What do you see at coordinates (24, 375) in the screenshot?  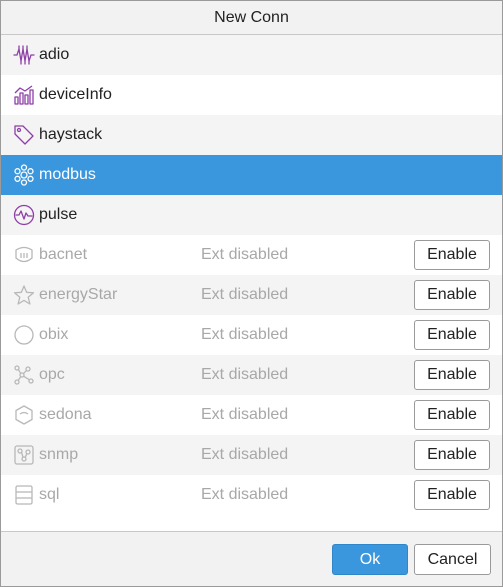 I see `opc-icon` at bounding box center [24, 375].